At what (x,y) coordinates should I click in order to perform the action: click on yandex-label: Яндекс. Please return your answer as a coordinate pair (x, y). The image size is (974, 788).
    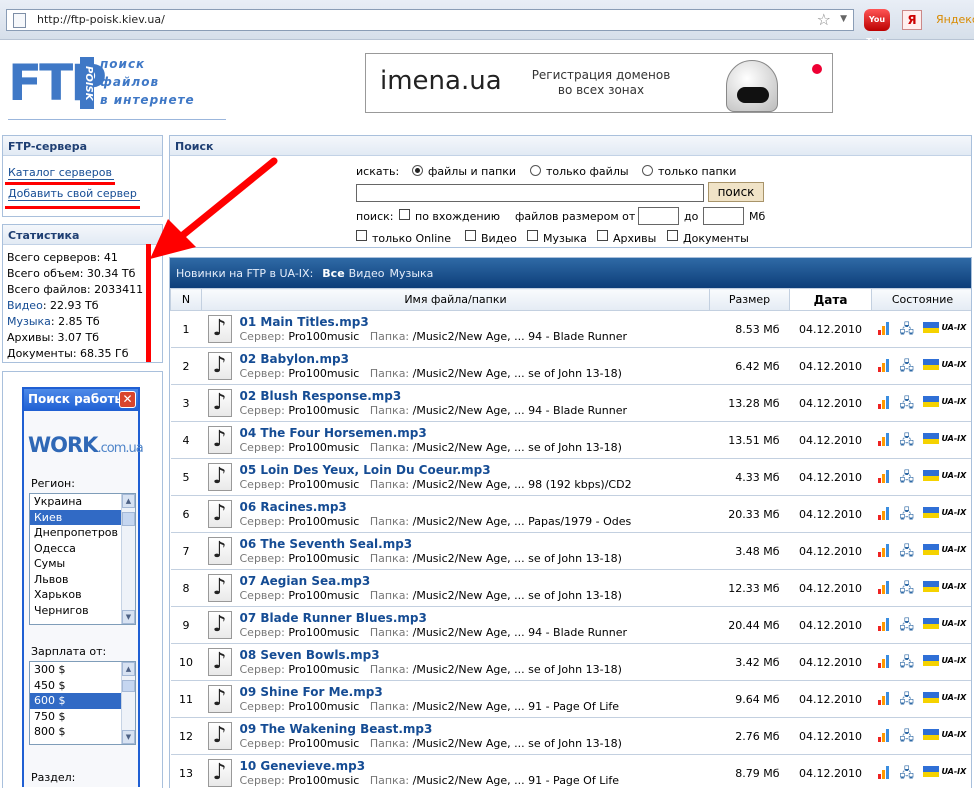
    Looking at the image, I should click on (955, 19).